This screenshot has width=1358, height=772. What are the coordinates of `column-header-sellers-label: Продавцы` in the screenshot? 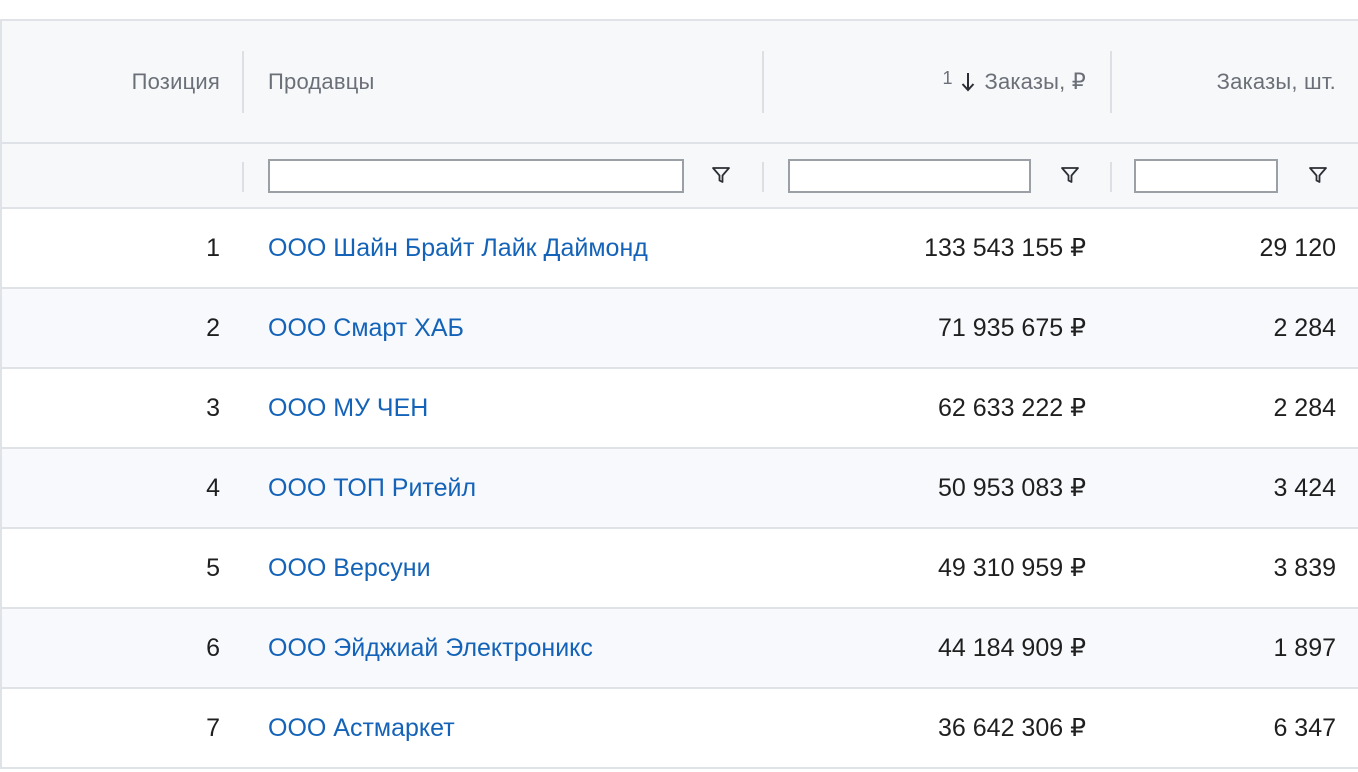 It's located at (321, 81).